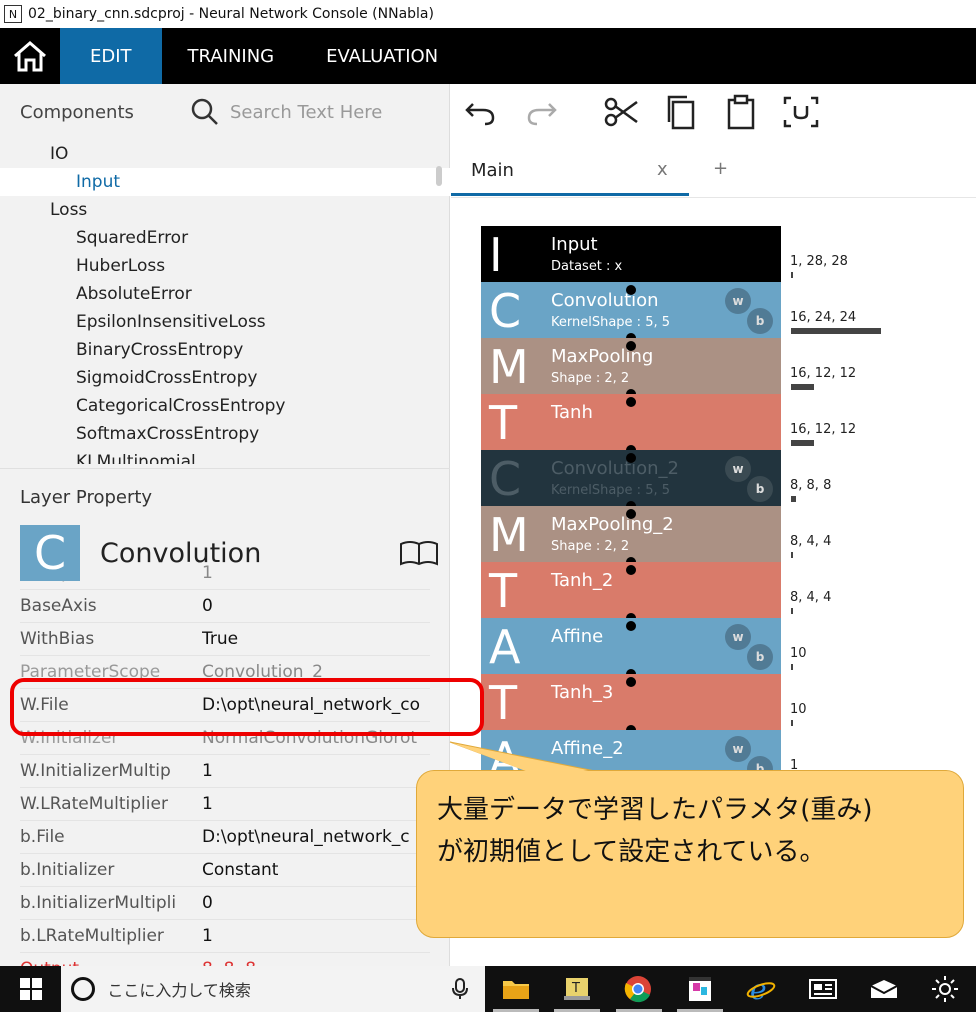 The width and height of the screenshot is (976, 1012). I want to click on cut-icon, so click(621, 112).